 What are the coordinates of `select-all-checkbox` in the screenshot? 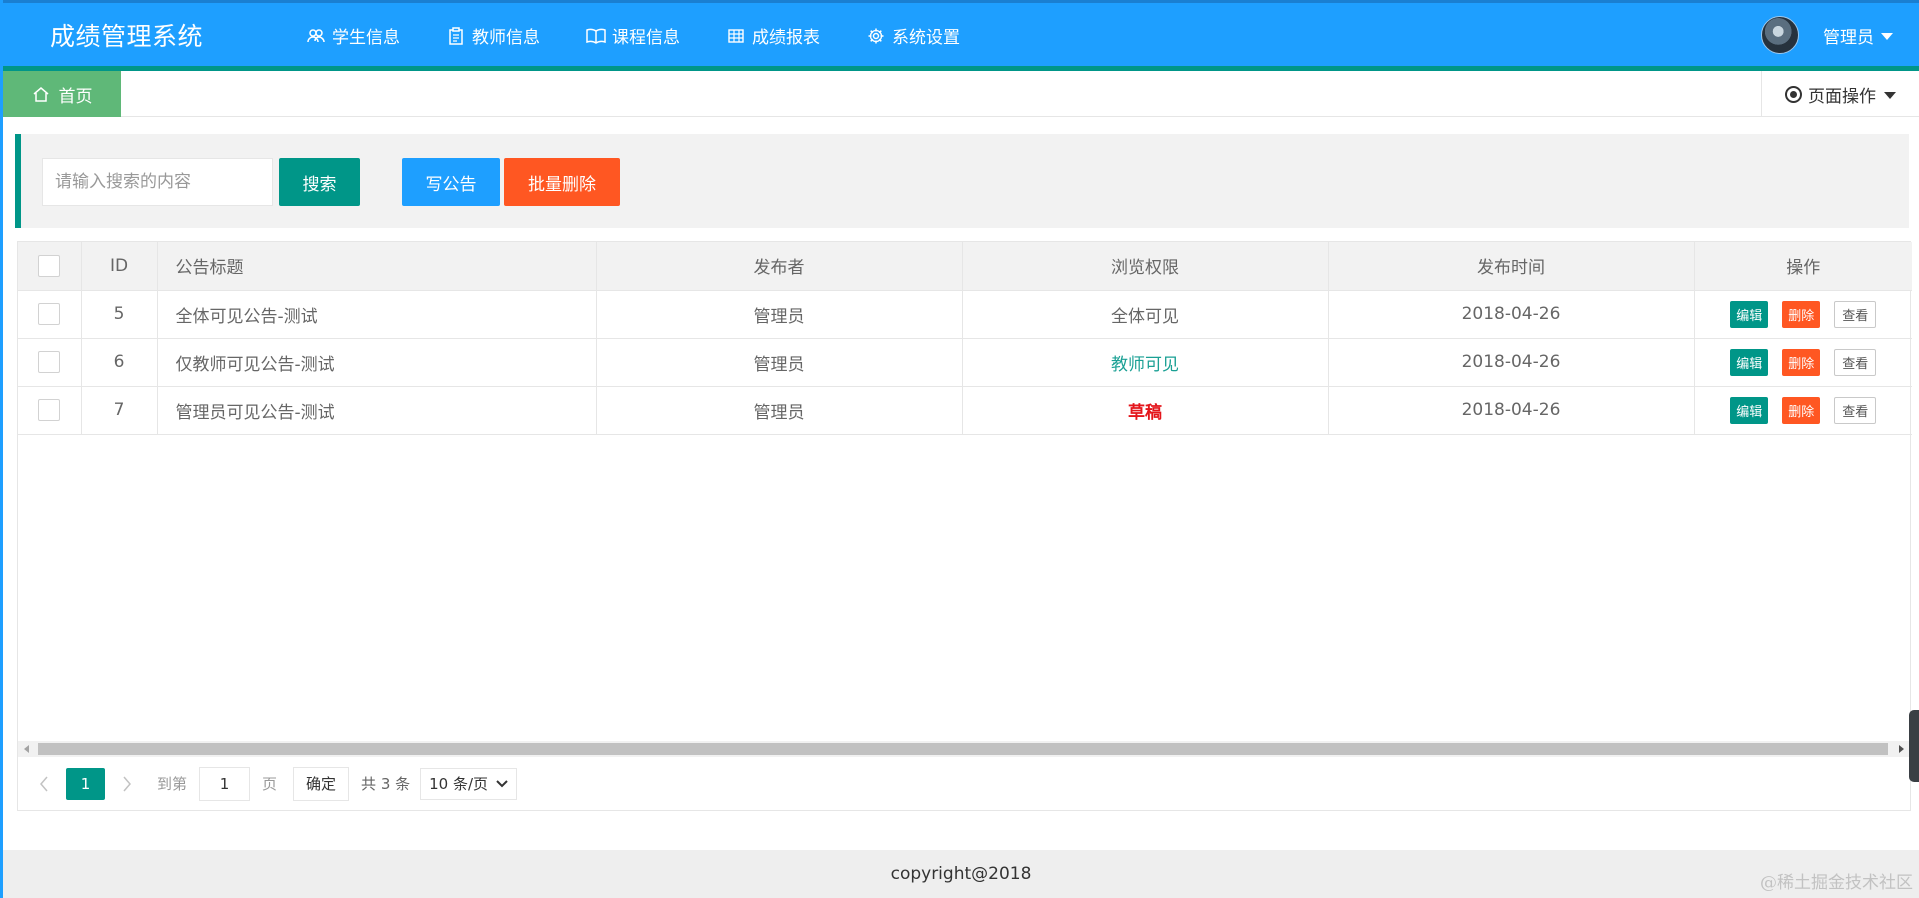 It's located at (49, 265).